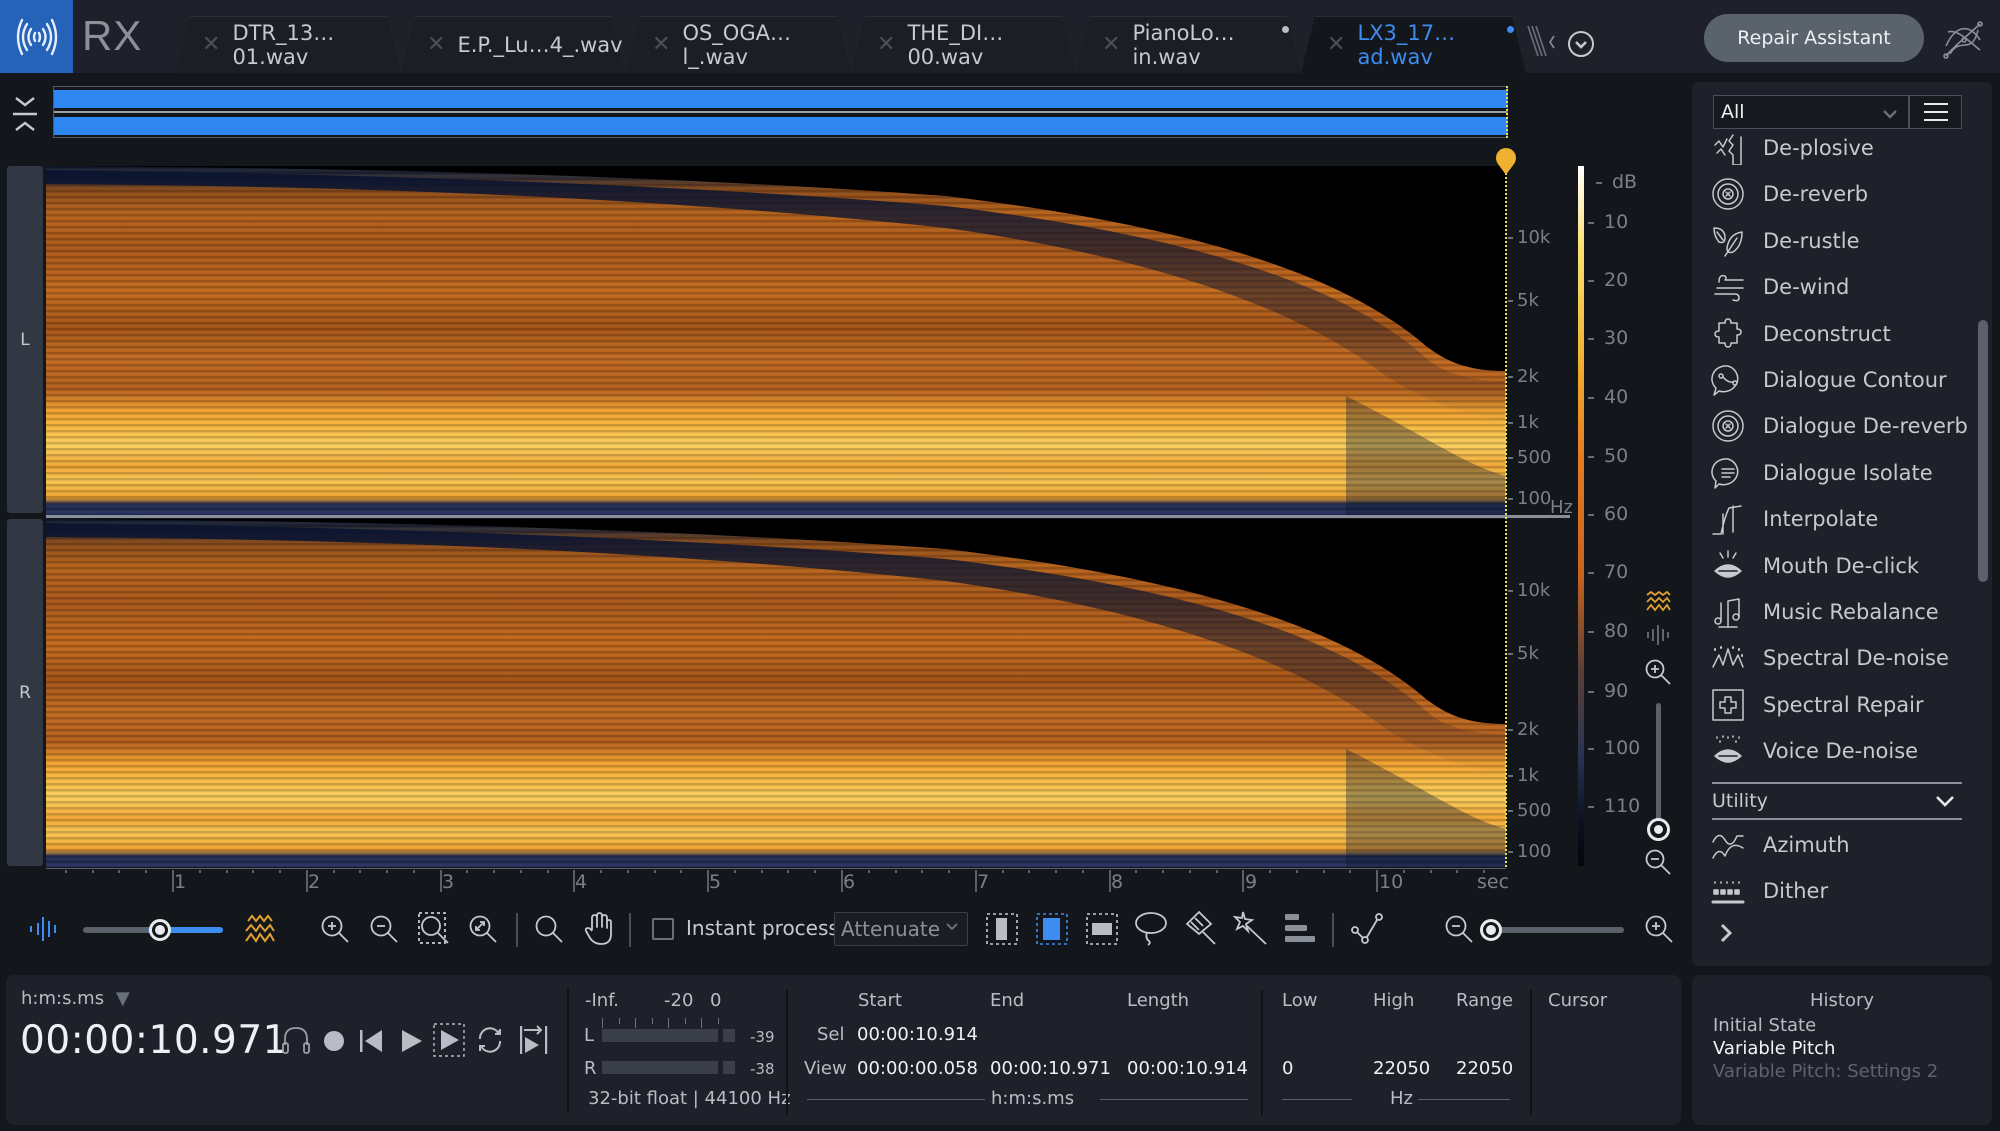 This screenshot has width=2000, height=1131. Describe the element at coordinates (1838, 148) in the screenshot. I see `module-item: De-plosive` at that location.